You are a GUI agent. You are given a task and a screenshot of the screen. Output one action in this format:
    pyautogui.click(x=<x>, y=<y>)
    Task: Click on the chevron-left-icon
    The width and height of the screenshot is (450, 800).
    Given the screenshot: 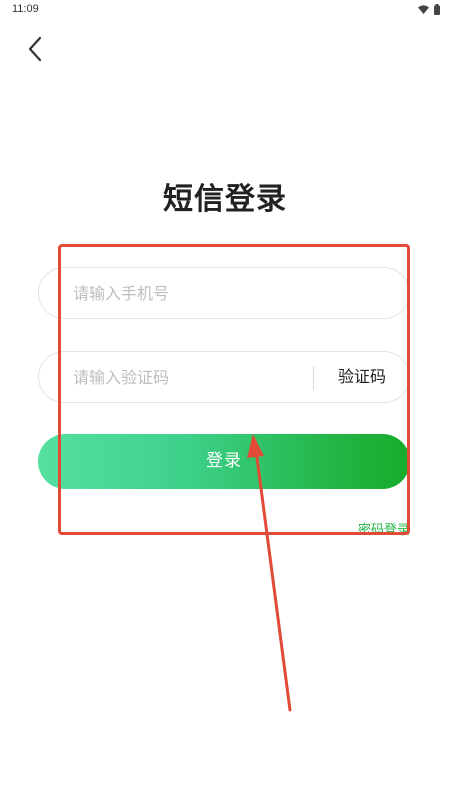 What is the action you would take?
    pyautogui.click(x=35, y=49)
    